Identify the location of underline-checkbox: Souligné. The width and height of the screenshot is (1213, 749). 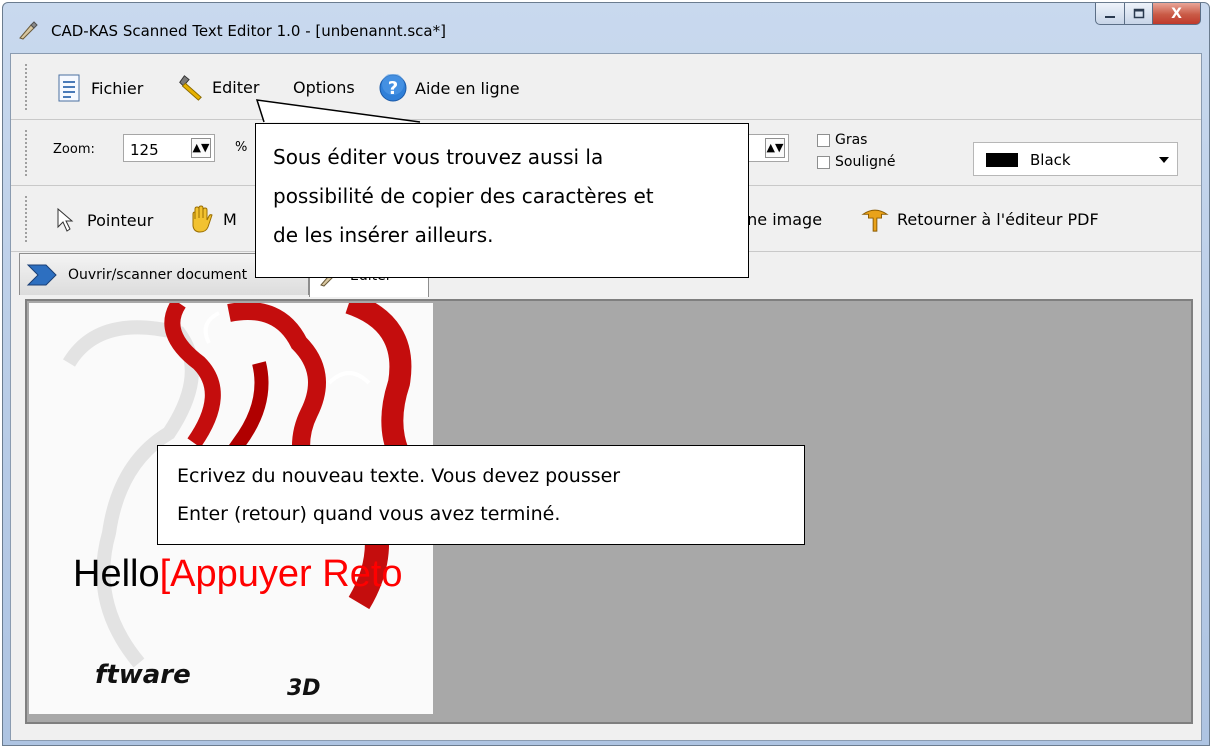
(856, 162).